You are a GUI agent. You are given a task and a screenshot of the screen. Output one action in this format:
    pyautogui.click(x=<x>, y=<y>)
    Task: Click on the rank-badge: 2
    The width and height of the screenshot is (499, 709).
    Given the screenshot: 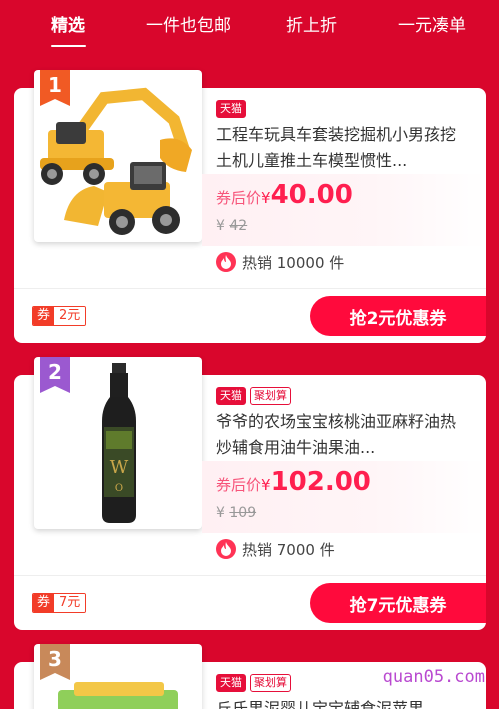 What is the action you would take?
    pyautogui.click(x=55, y=375)
    